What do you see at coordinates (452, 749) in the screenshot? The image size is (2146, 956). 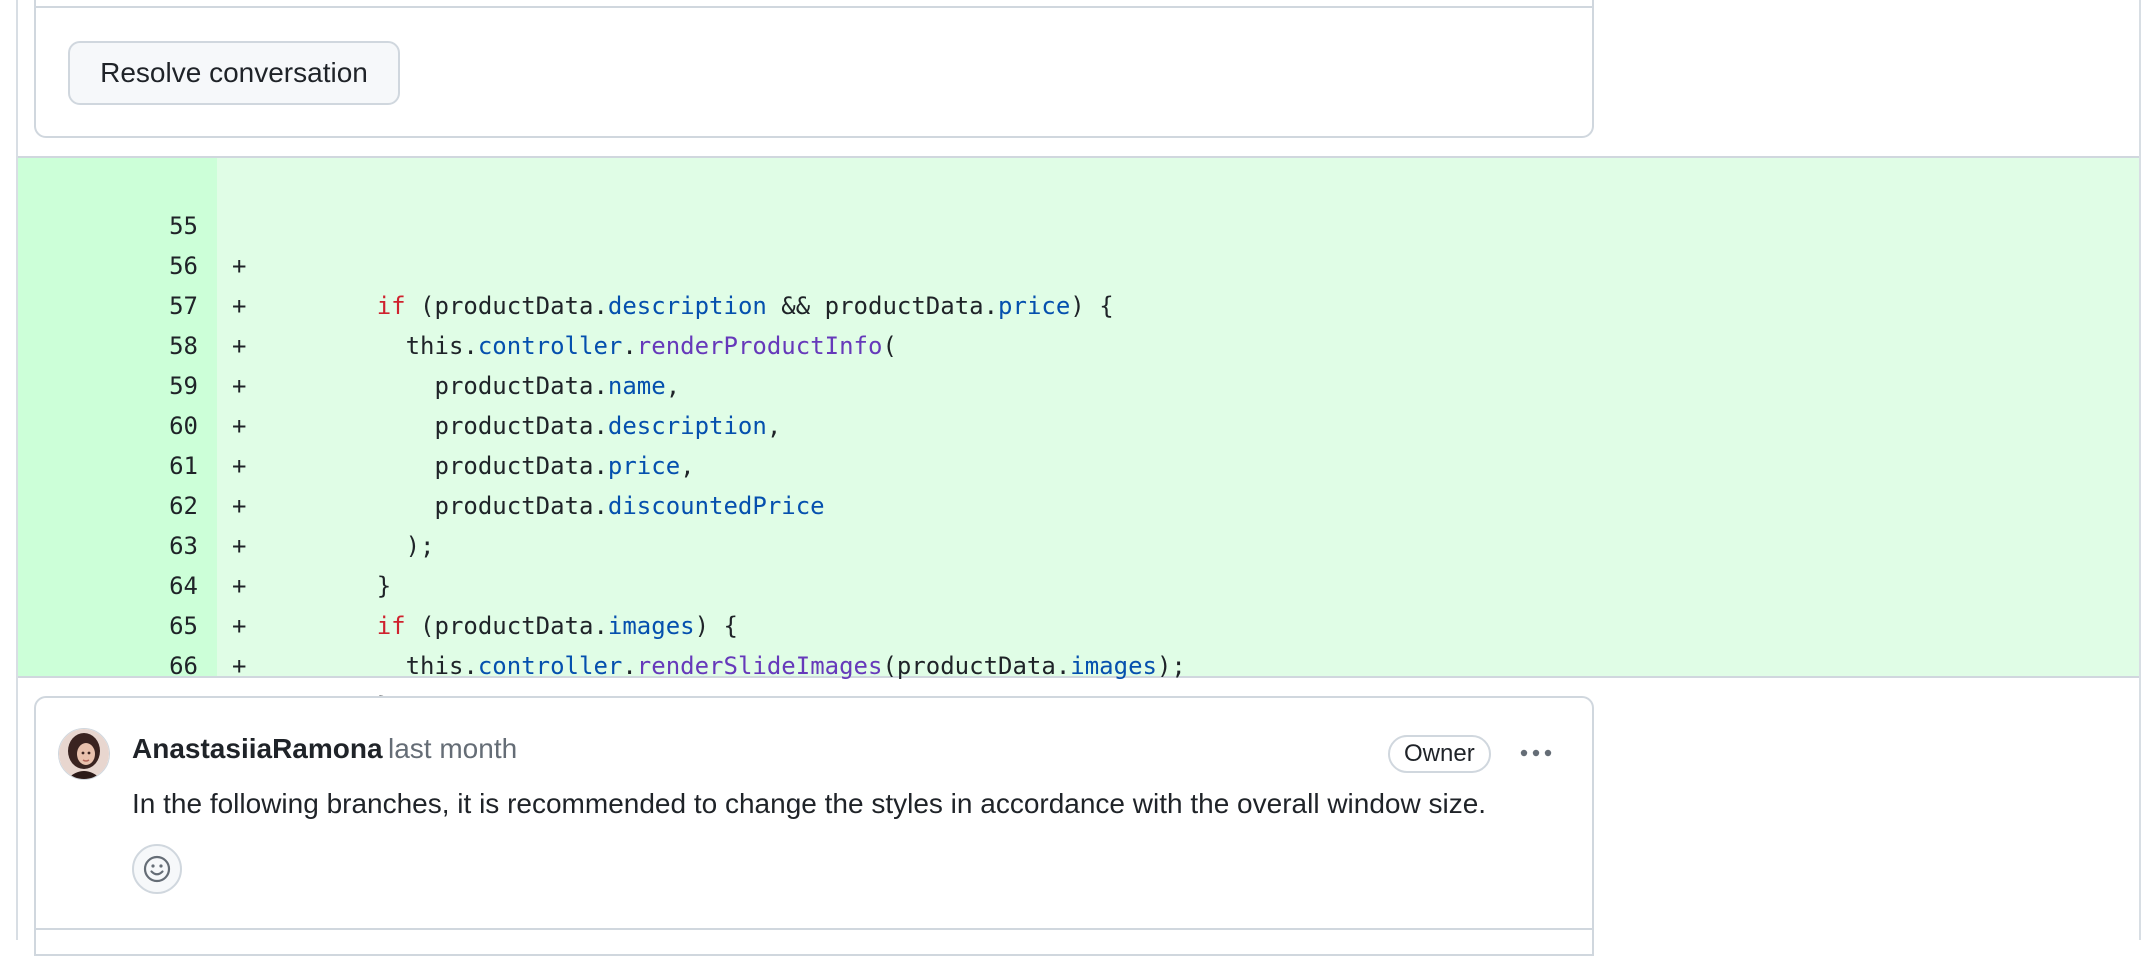 I see `comment-timestamp: last month` at bounding box center [452, 749].